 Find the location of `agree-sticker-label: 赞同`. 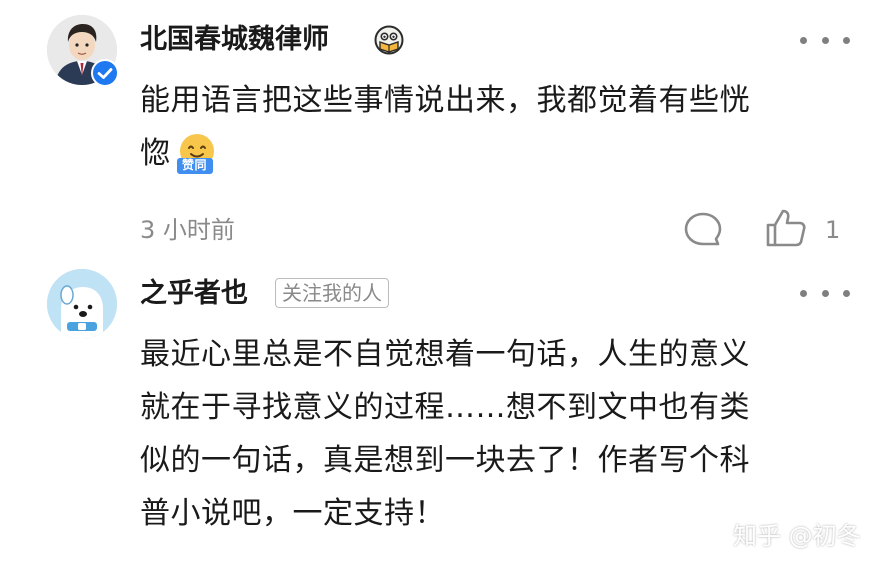

agree-sticker-label: 赞同 is located at coordinates (194, 164).